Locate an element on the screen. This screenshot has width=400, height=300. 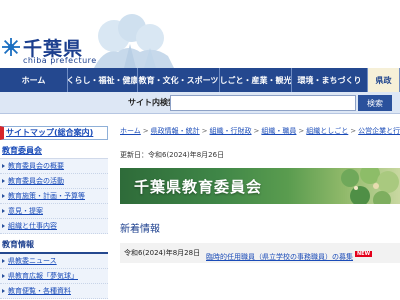
new-badge: NEW is located at coordinates (364, 254).